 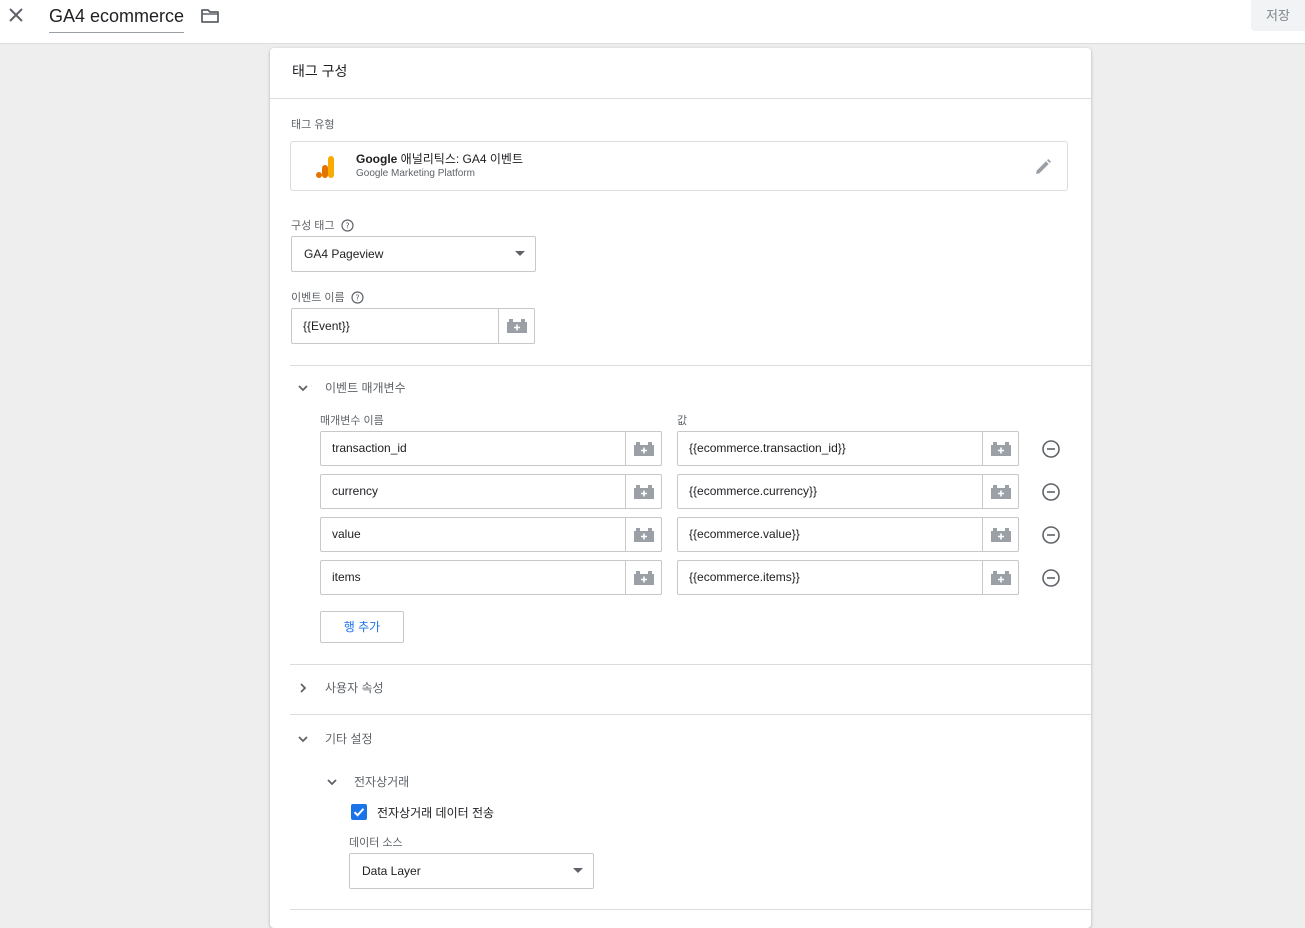 I want to click on checkmark-icon, so click(x=359, y=812).